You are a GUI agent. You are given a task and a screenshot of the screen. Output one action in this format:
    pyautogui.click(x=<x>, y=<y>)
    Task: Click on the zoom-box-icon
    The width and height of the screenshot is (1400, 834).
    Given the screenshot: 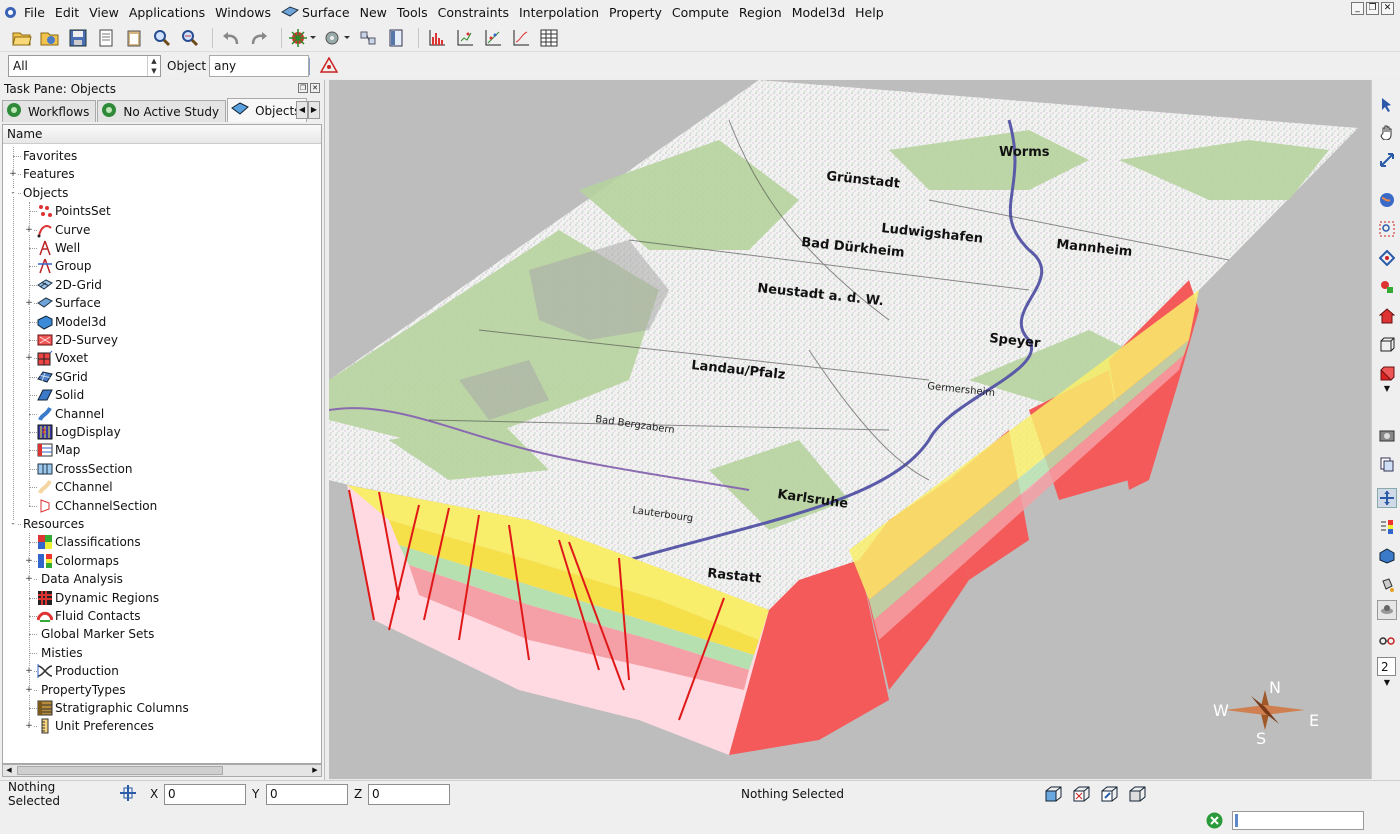 What is the action you would take?
    pyautogui.click(x=1387, y=229)
    